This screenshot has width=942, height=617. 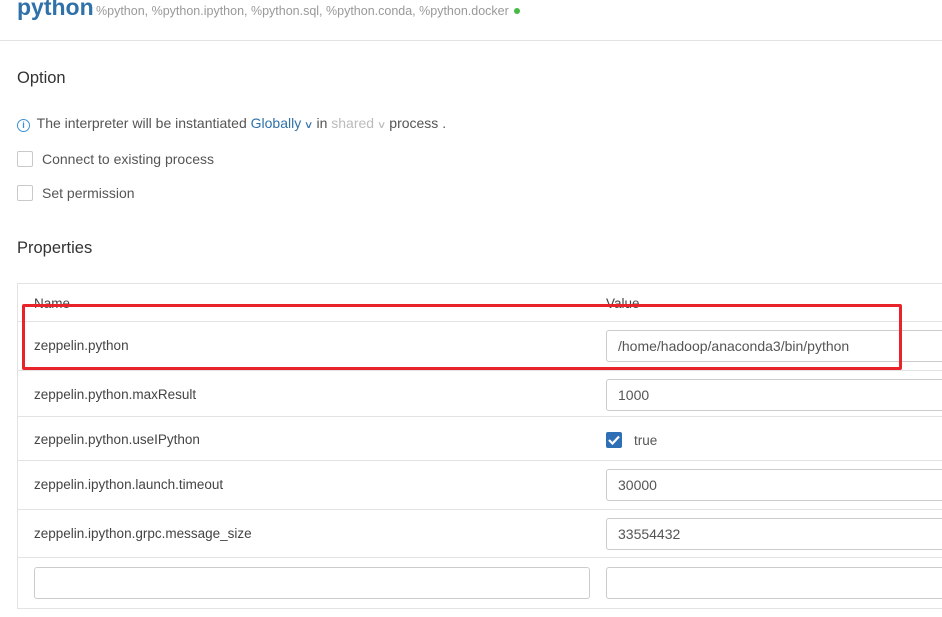 What do you see at coordinates (81, 345) in the screenshot?
I see `property-name: zeppelin.python` at bounding box center [81, 345].